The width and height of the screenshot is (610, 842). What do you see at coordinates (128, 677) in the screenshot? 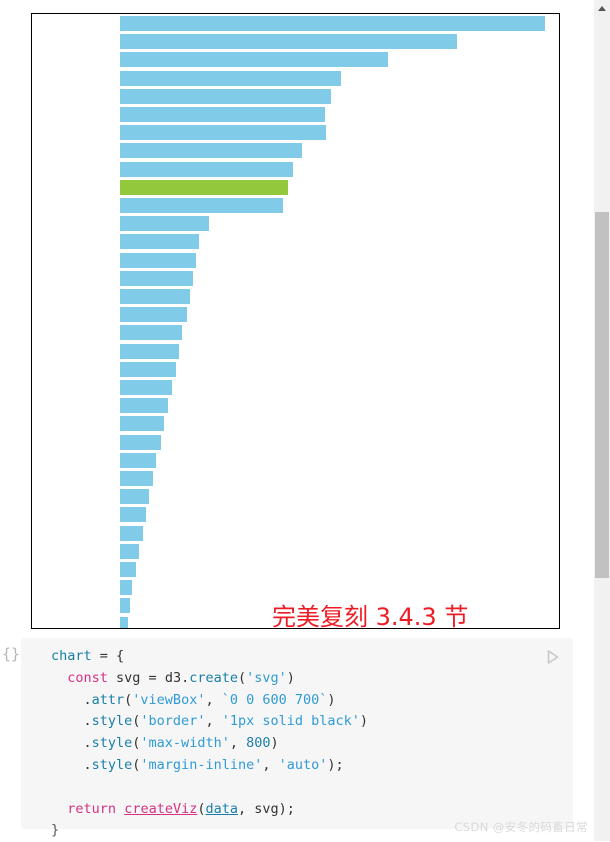
I see `code-token: svg` at bounding box center [128, 677].